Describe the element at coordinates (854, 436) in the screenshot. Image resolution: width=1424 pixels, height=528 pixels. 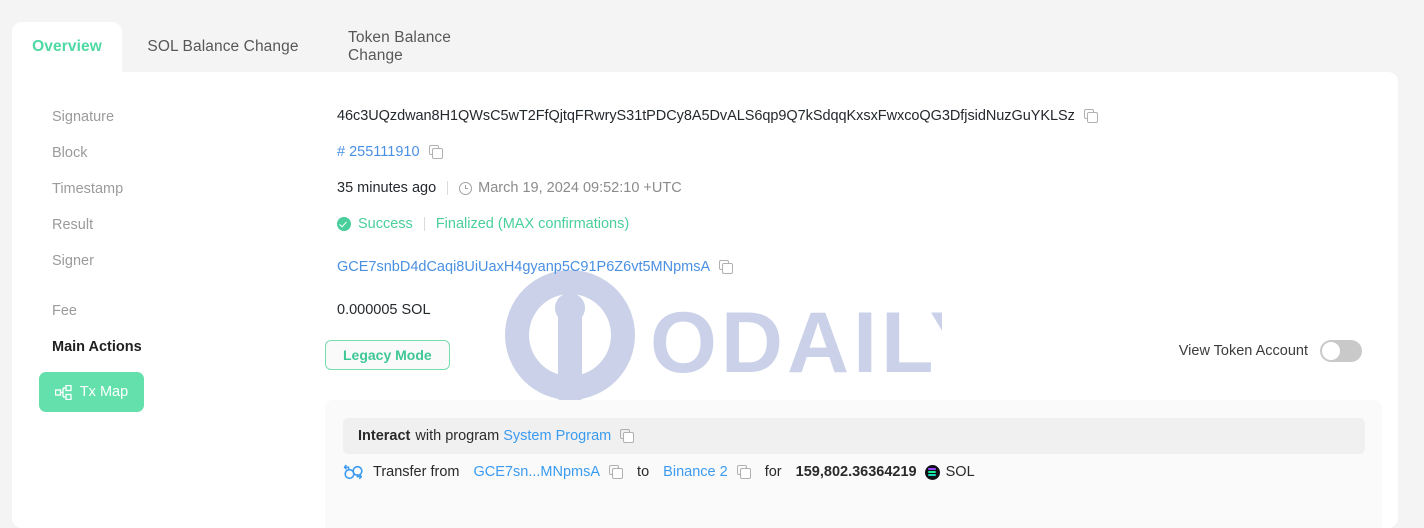
I see `instruction-header: Interact with program System Program` at that location.